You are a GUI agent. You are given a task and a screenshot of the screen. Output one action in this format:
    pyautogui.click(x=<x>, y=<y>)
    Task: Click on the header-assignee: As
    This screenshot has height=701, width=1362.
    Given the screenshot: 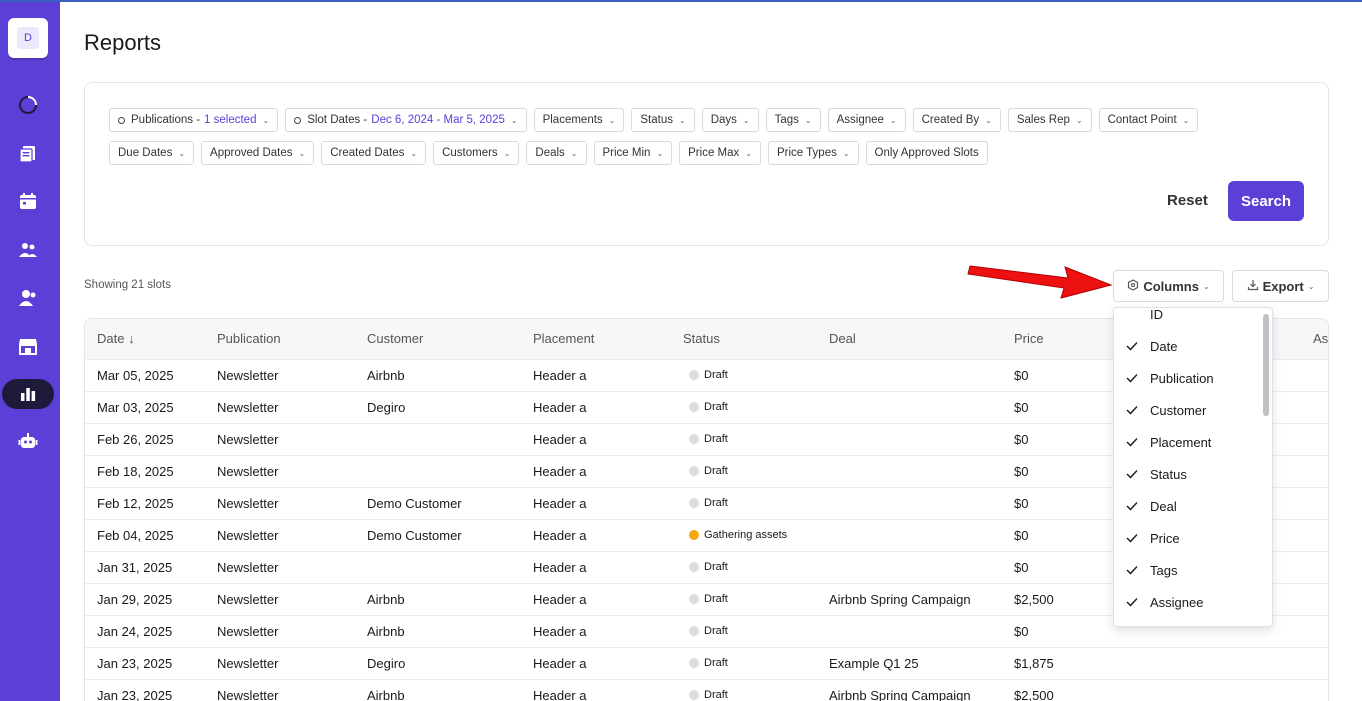 What is the action you would take?
    pyautogui.click(x=1320, y=338)
    